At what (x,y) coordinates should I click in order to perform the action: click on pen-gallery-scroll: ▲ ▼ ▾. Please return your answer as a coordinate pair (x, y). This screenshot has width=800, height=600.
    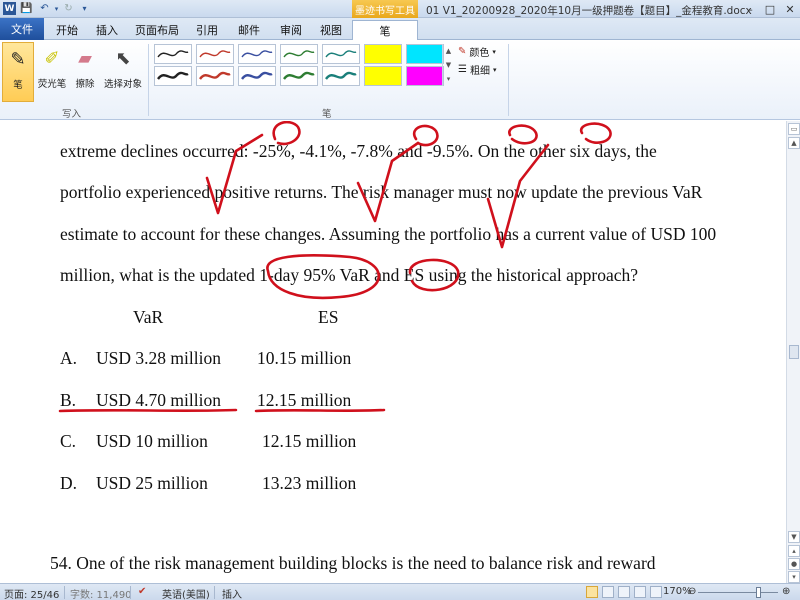
    Looking at the image, I should click on (448, 65).